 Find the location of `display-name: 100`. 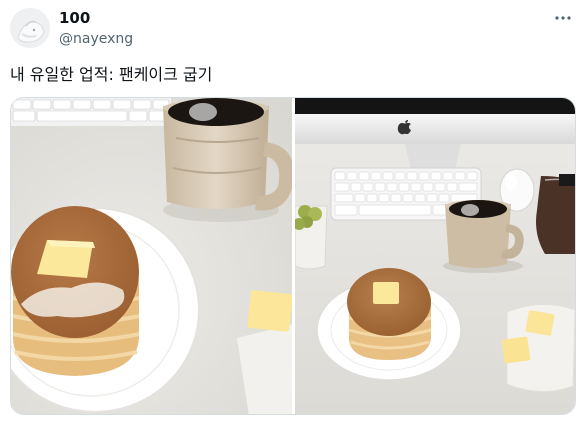

display-name: 100 is located at coordinates (74, 18).